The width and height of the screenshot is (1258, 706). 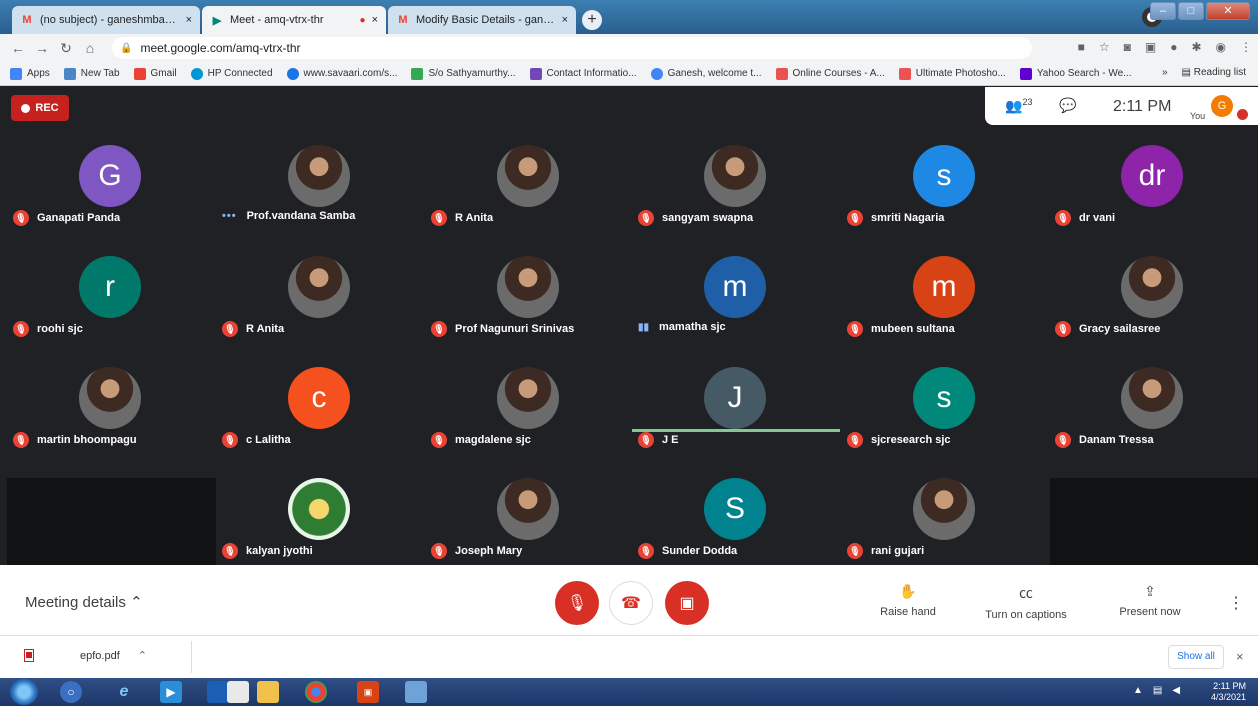 I want to click on show-all-button: Show all, so click(x=1196, y=657).